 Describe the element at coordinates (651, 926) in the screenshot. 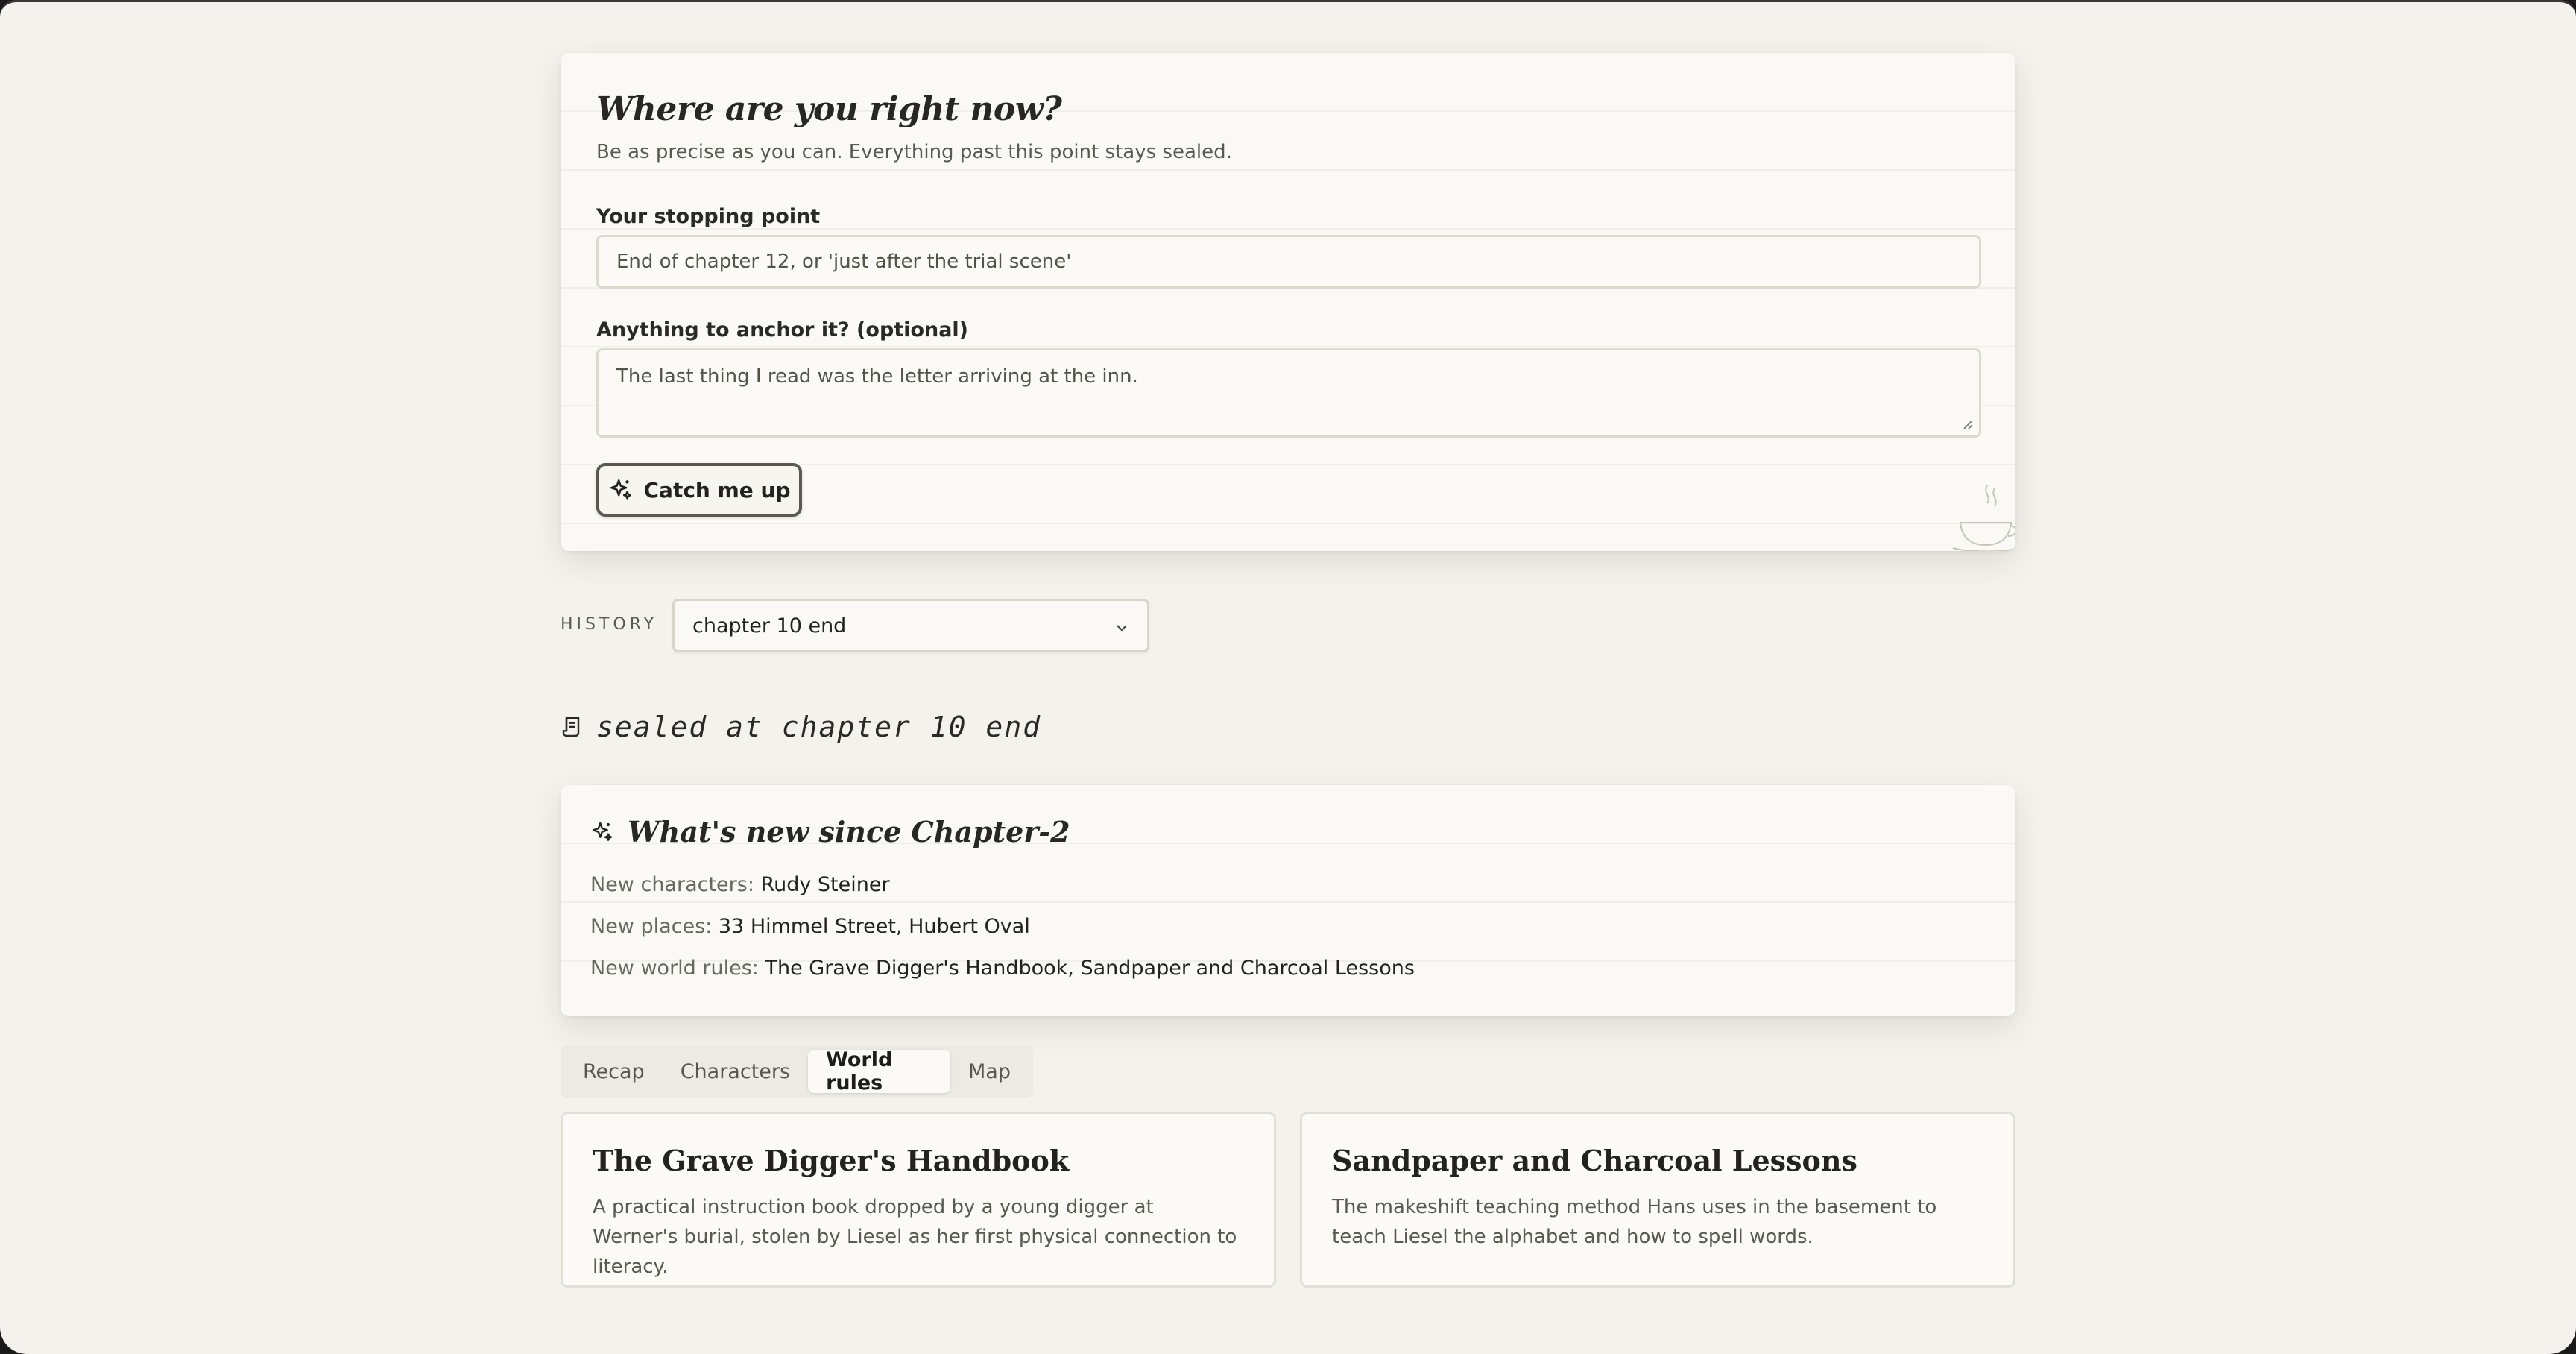

I see `row-label: New places:` at that location.